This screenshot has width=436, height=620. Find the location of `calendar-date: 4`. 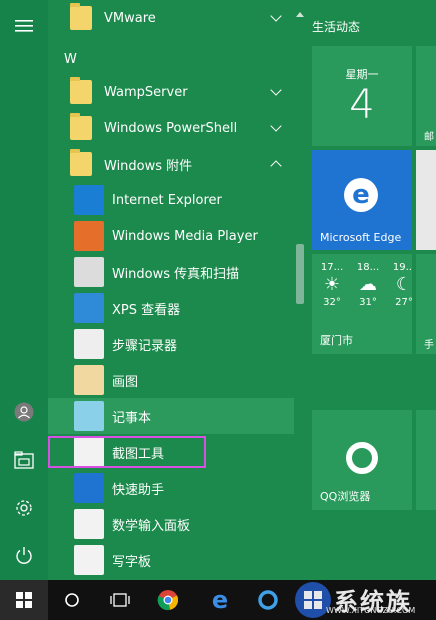

calendar-date: 4 is located at coordinates (362, 105).